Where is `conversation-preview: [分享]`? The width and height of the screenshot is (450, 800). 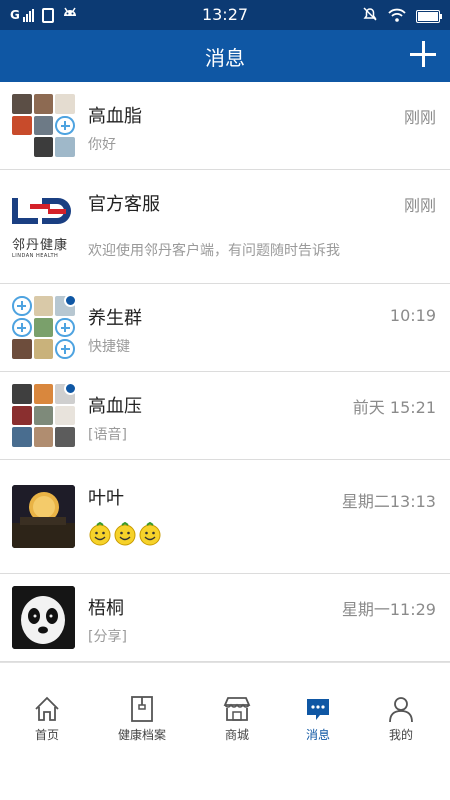 conversation-preview: [分享] is located at coordinates (107, 637).